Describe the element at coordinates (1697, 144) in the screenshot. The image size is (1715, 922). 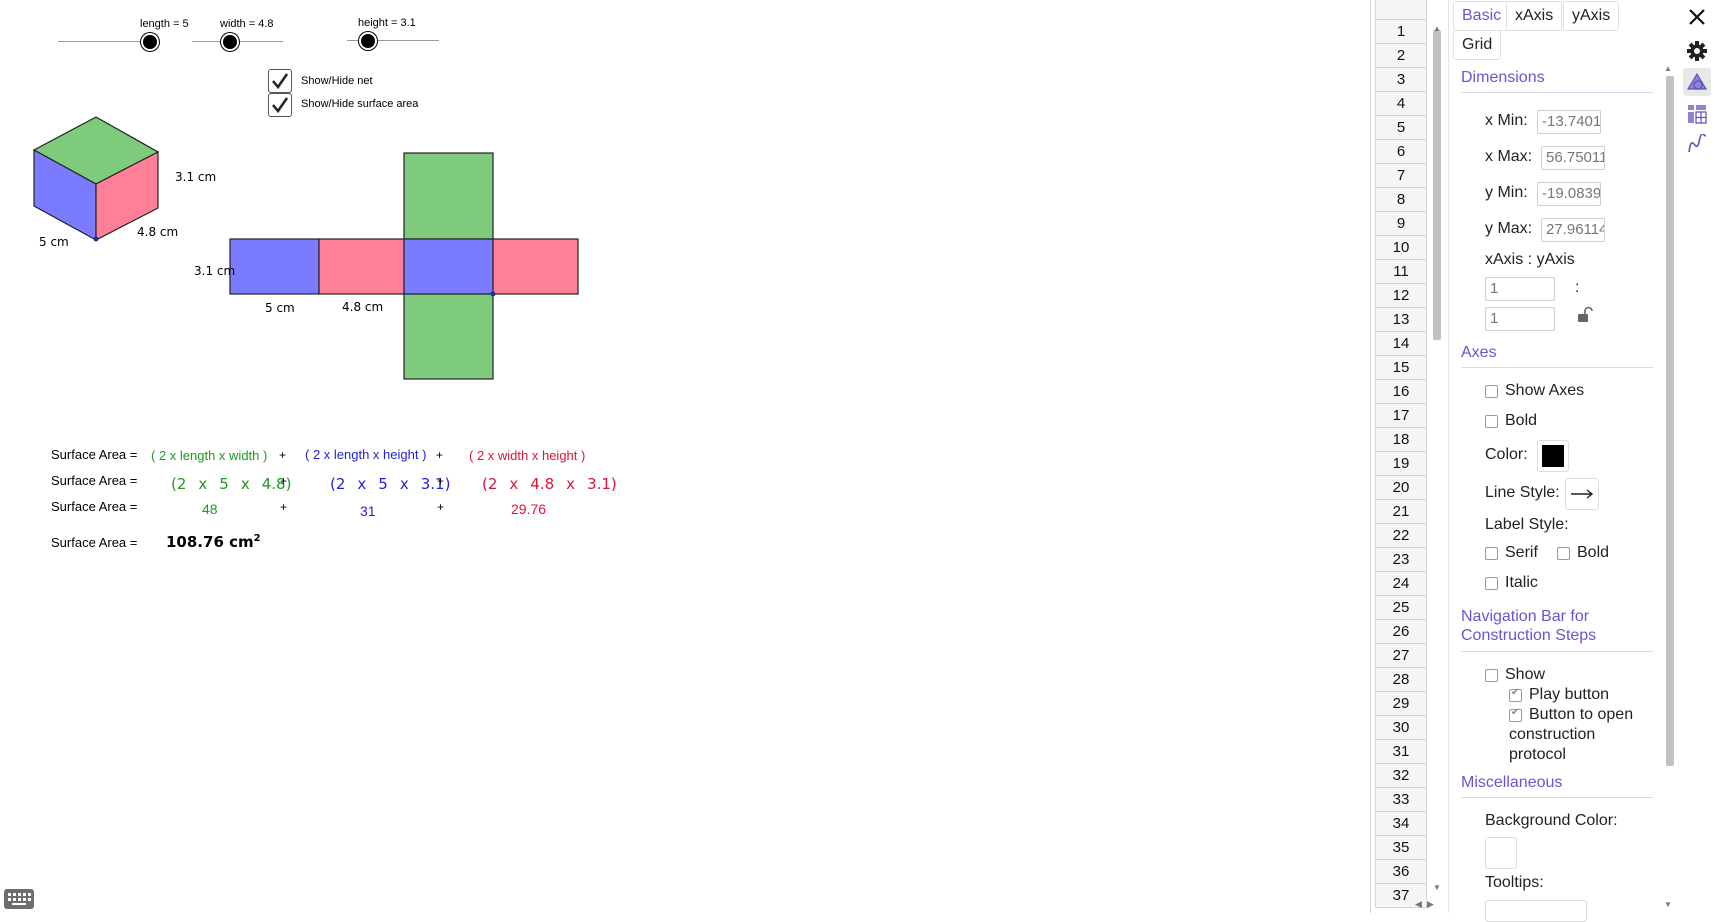
I see `function-icon` at that location.